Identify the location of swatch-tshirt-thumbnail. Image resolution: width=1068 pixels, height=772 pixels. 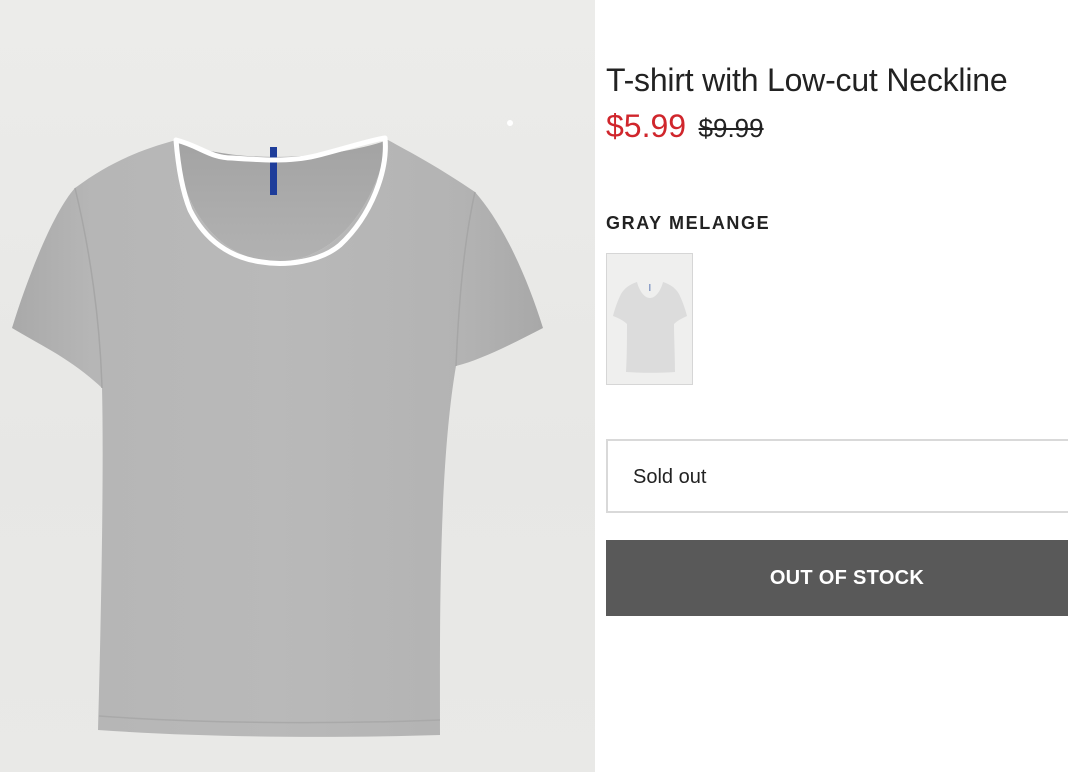
(649, 319).